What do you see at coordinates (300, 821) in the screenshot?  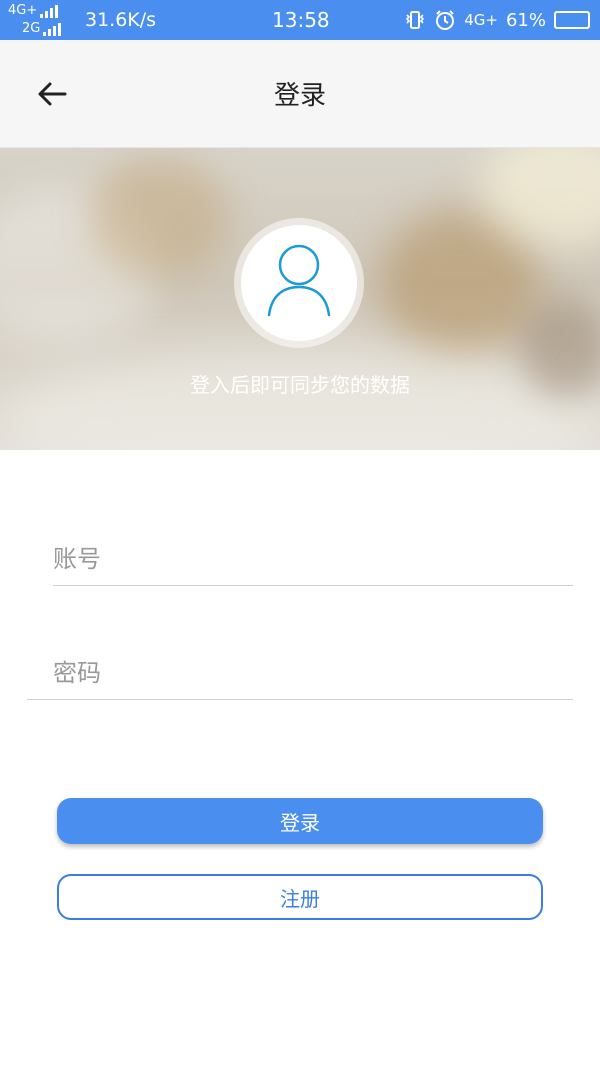 I see `login-button: 登录` at bounding box center [300, 821].